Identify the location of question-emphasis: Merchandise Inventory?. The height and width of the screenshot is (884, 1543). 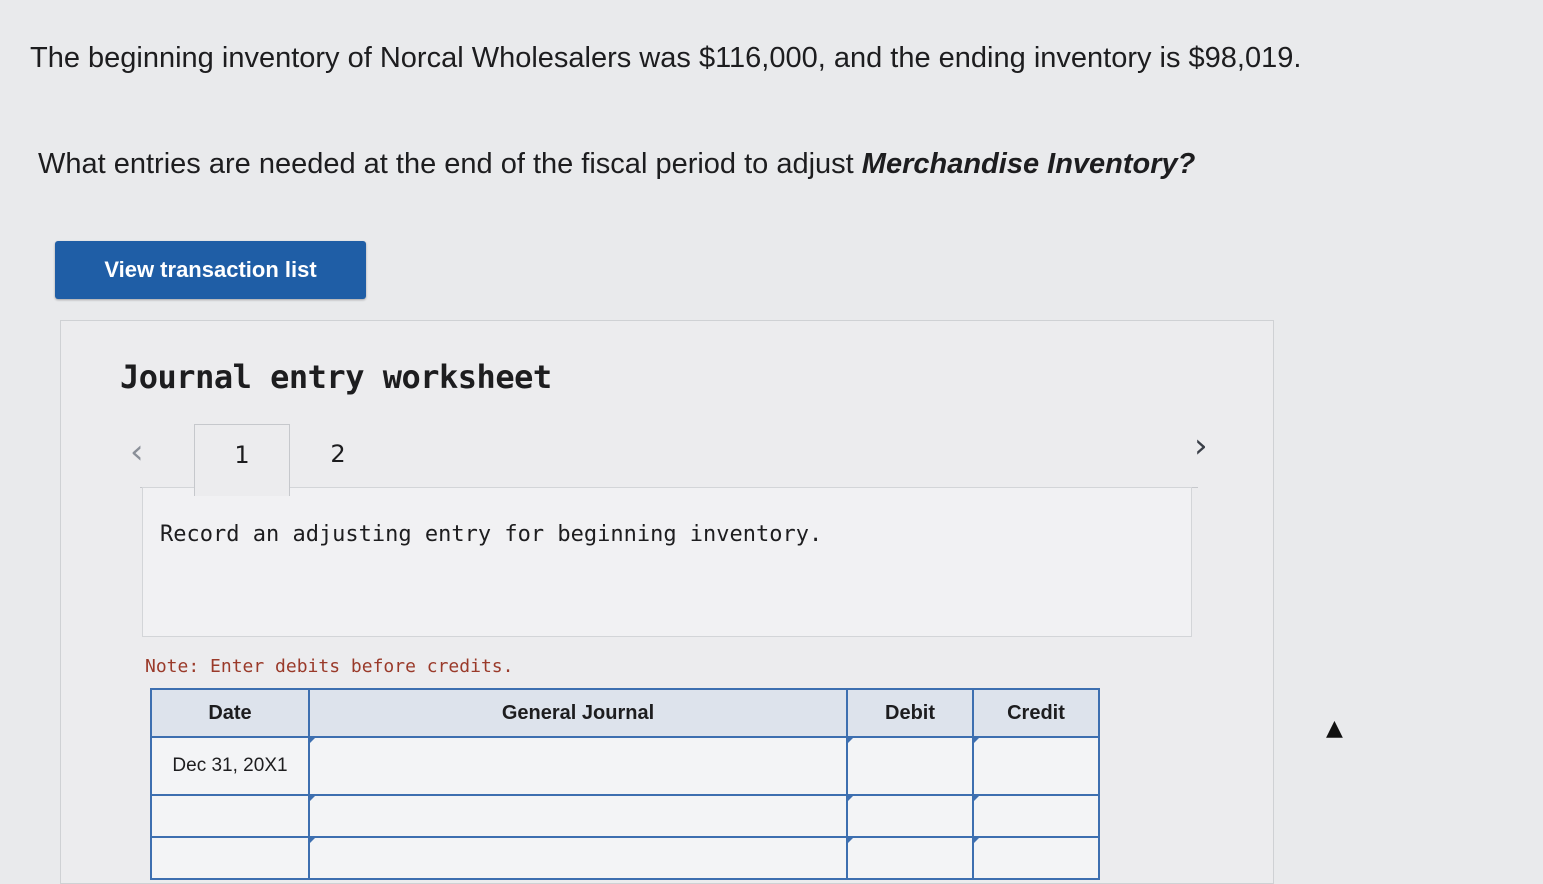
(1028, 164).